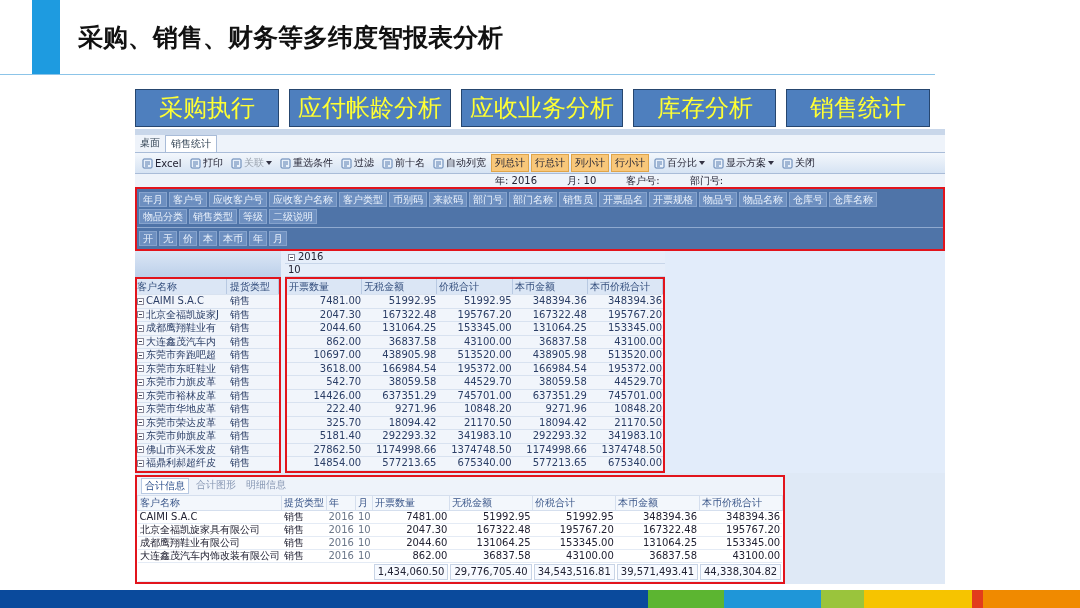 This screenshot has width=1080, height=608. What do you see at coordinates (589, 163) in the screenshot?
I see `toolbar-button: 列小计` at bounding box center [589, 163].